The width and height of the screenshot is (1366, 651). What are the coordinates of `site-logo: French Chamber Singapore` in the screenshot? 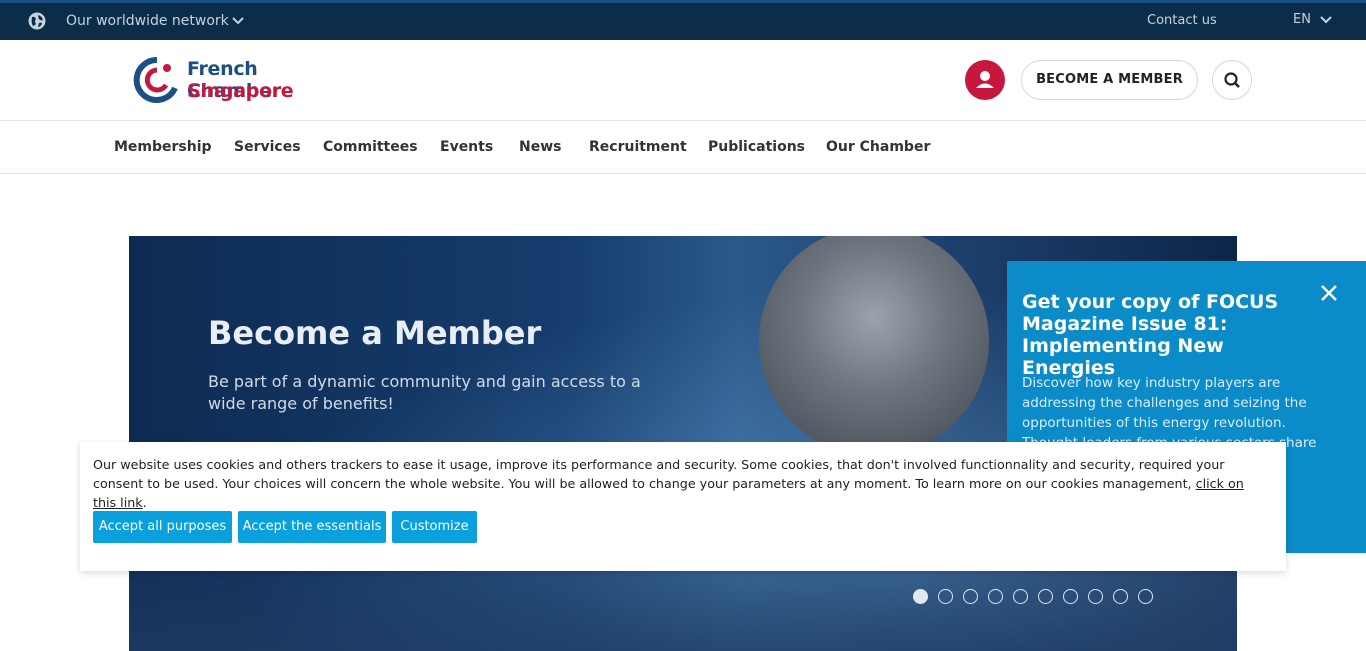 It's located at (243, 81).